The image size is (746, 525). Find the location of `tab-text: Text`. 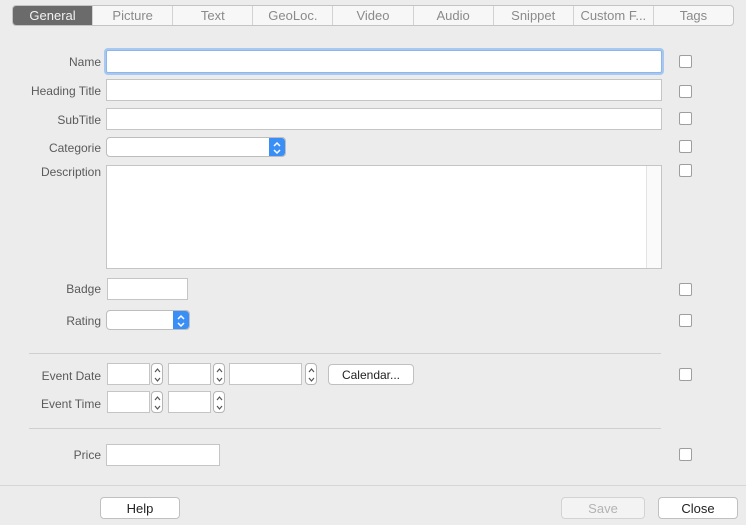

tab-text: Text is located at coordinates (212, 15).